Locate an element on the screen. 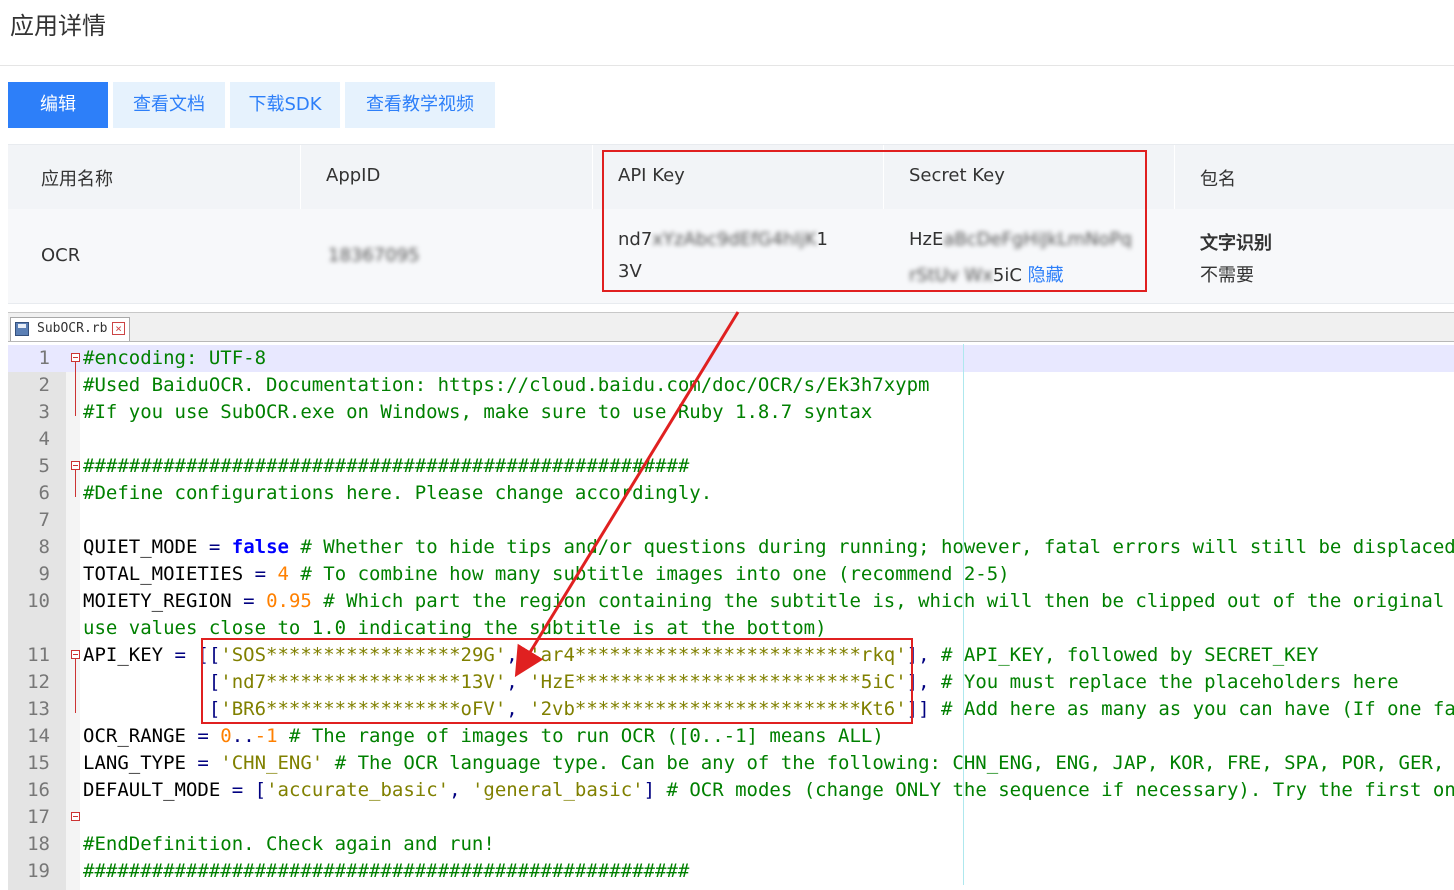 The width and height of the screenshot is (1454, 890). line-number: 7 is located at coordinates (44, 520).